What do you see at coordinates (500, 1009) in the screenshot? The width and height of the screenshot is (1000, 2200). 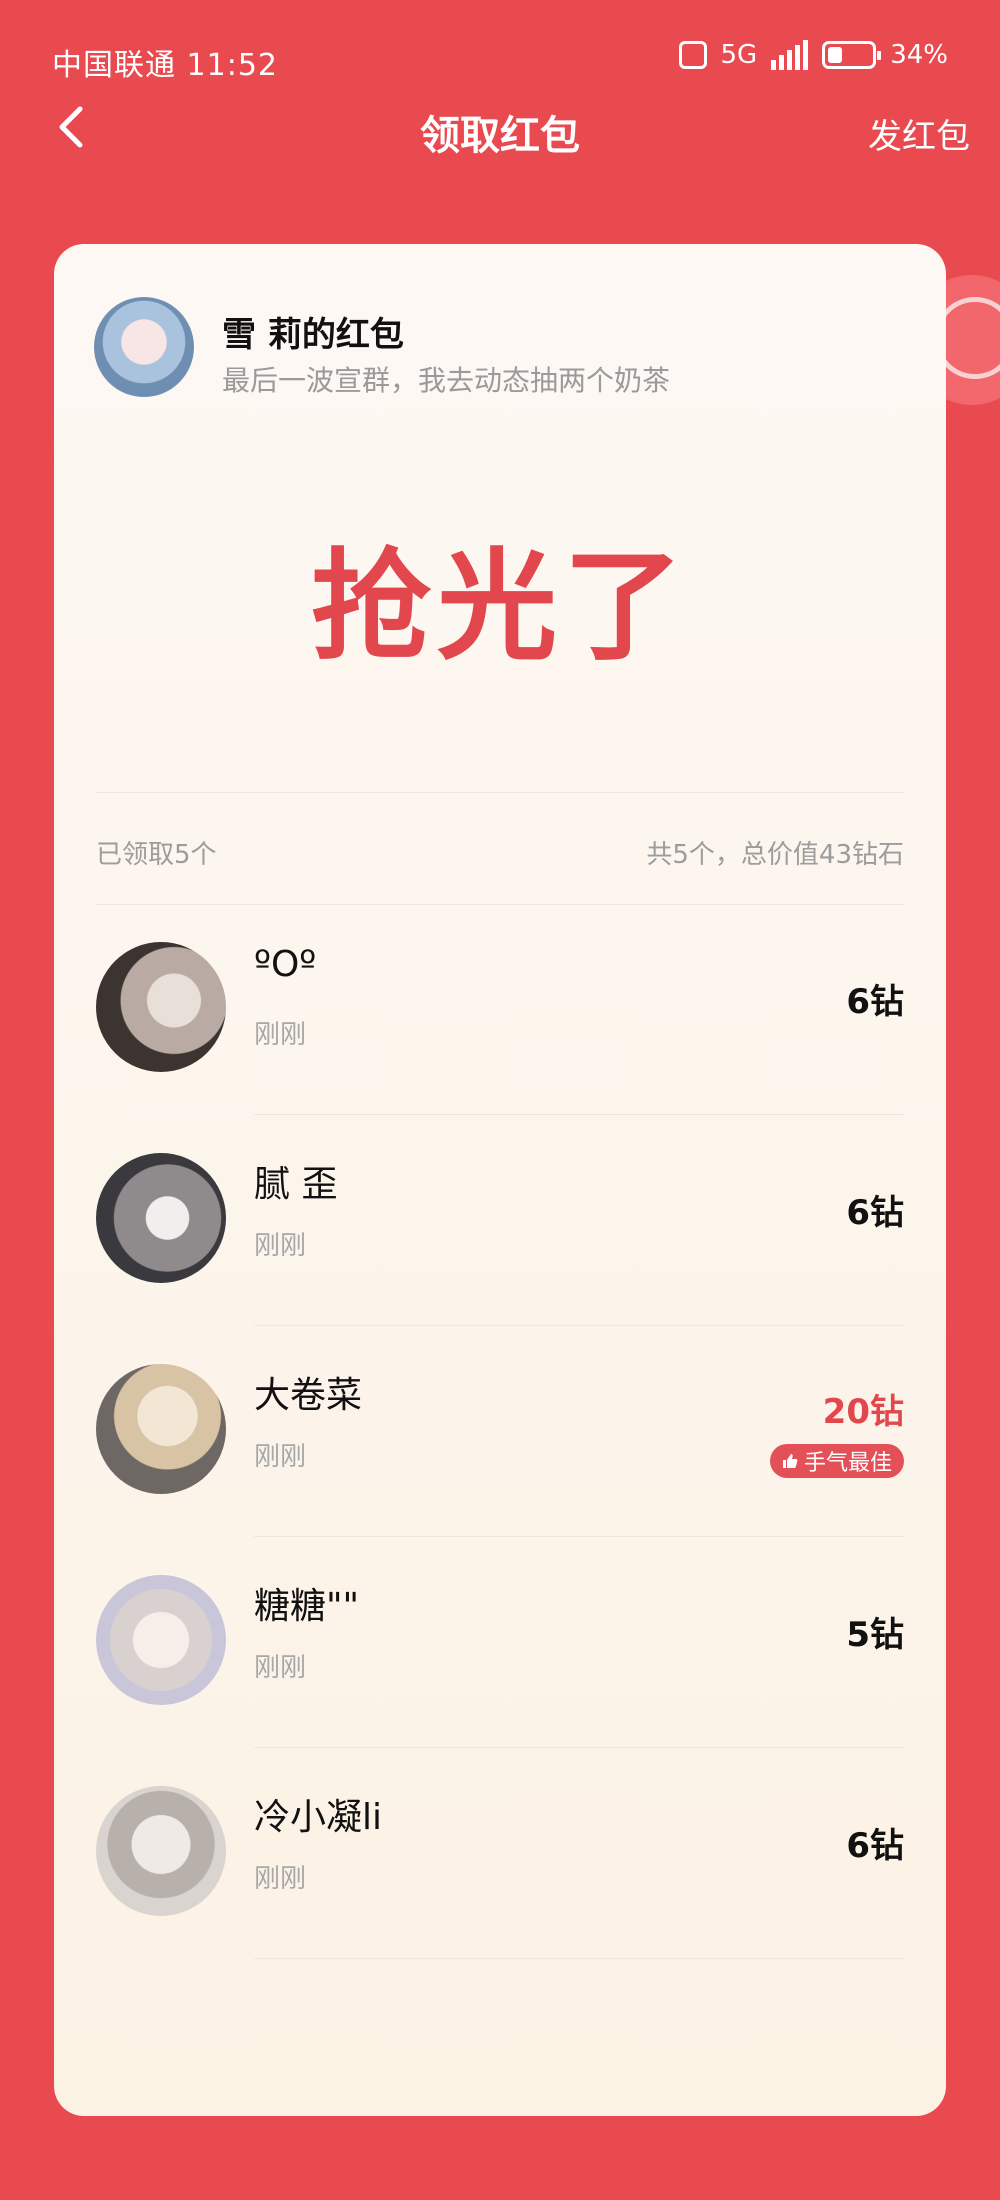 I see `list-item: ºOº 刚刚 6钻` at bounding box center [500, 1009].